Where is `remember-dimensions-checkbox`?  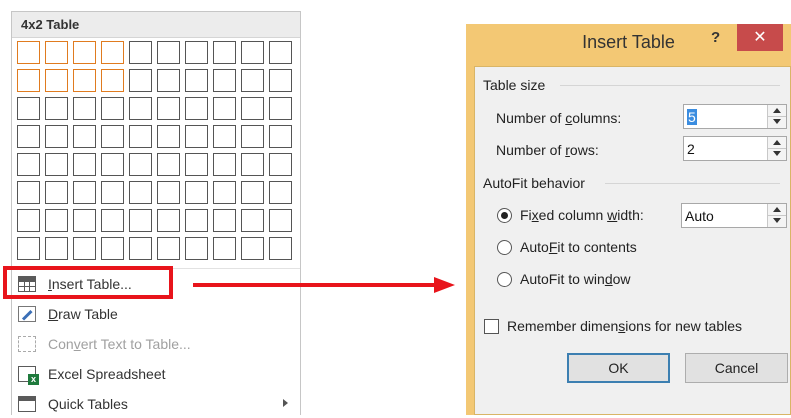 remember-dimensions-checkbox is located at coordinates (491, 326).